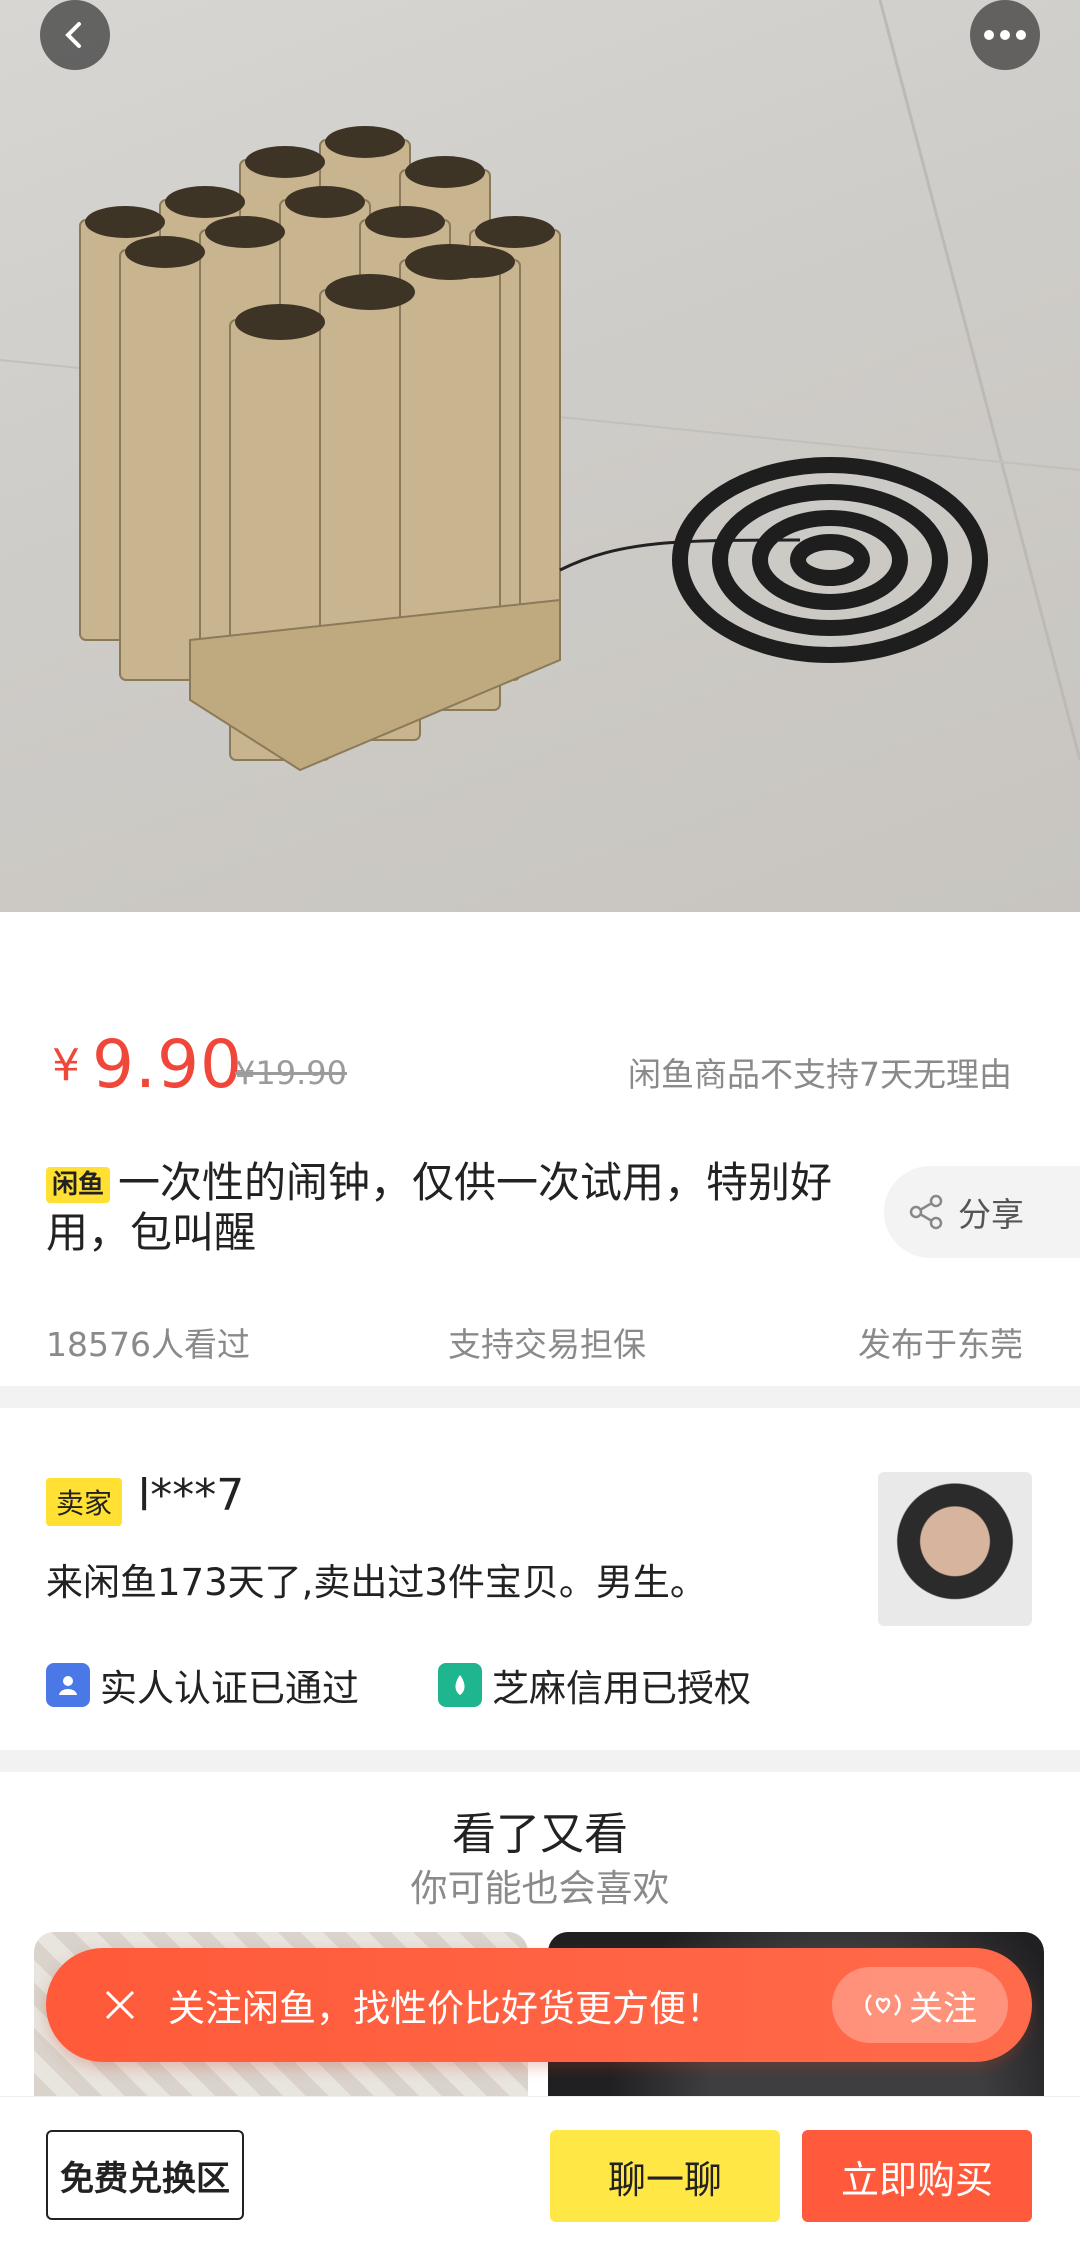 Image resolution: width=1080 pixels, height=2255 pixels. I want to click on seller-name: l***7, so click(191, 1495).